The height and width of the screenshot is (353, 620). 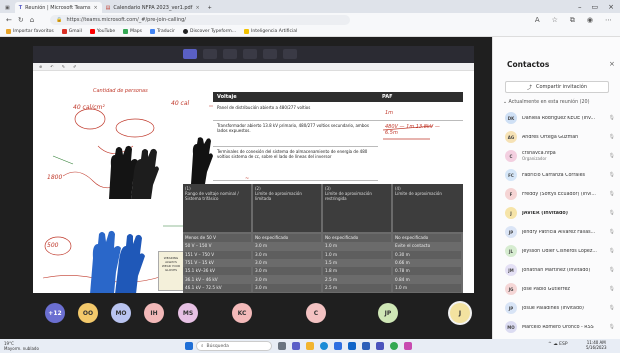 What do you see at coordinates (560, 137) in the screenshot?
I see `person-list-item: AG Andrés Ortega Guzman 🎙` at bounding box center [560, 137].